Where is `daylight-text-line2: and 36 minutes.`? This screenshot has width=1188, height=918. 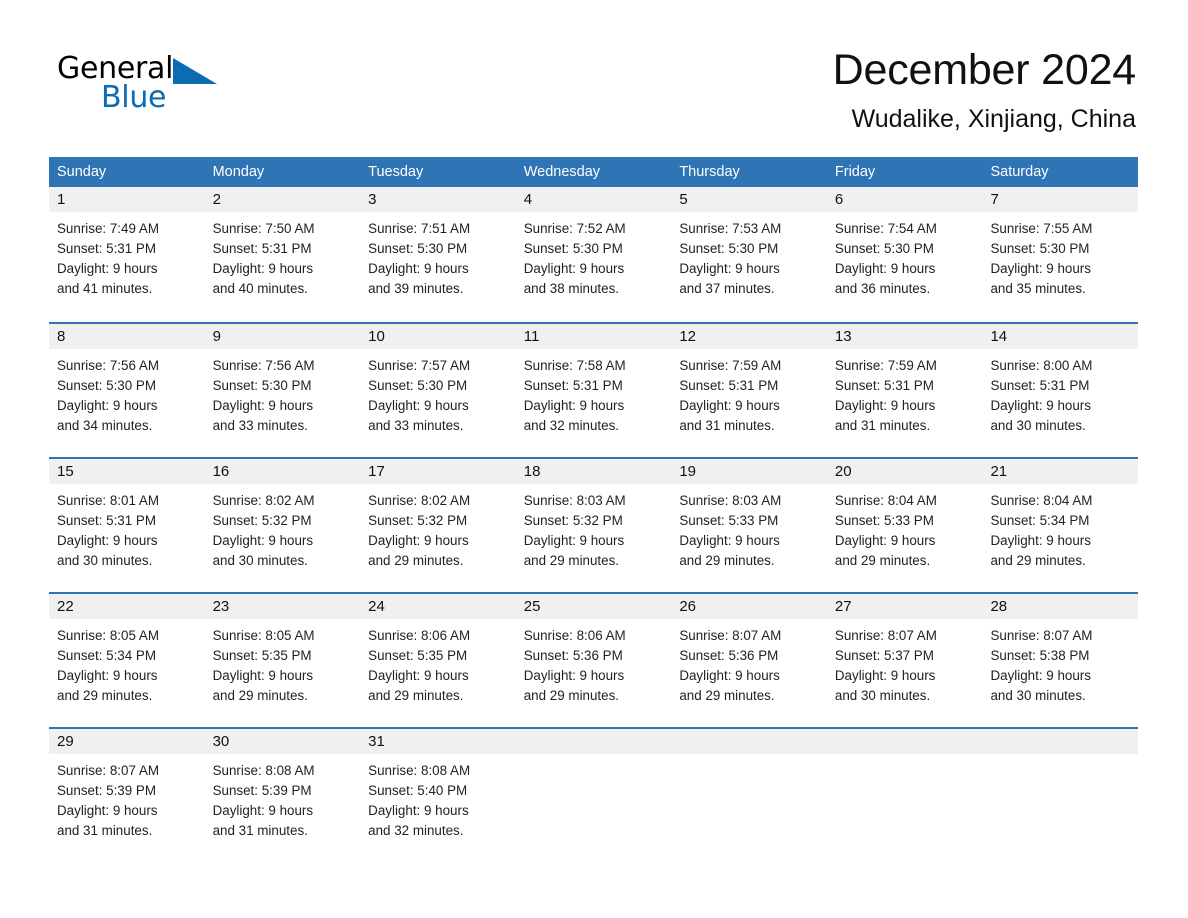
daylight-text-line2: and 36 minutes. is located at coordinates (882, 288).